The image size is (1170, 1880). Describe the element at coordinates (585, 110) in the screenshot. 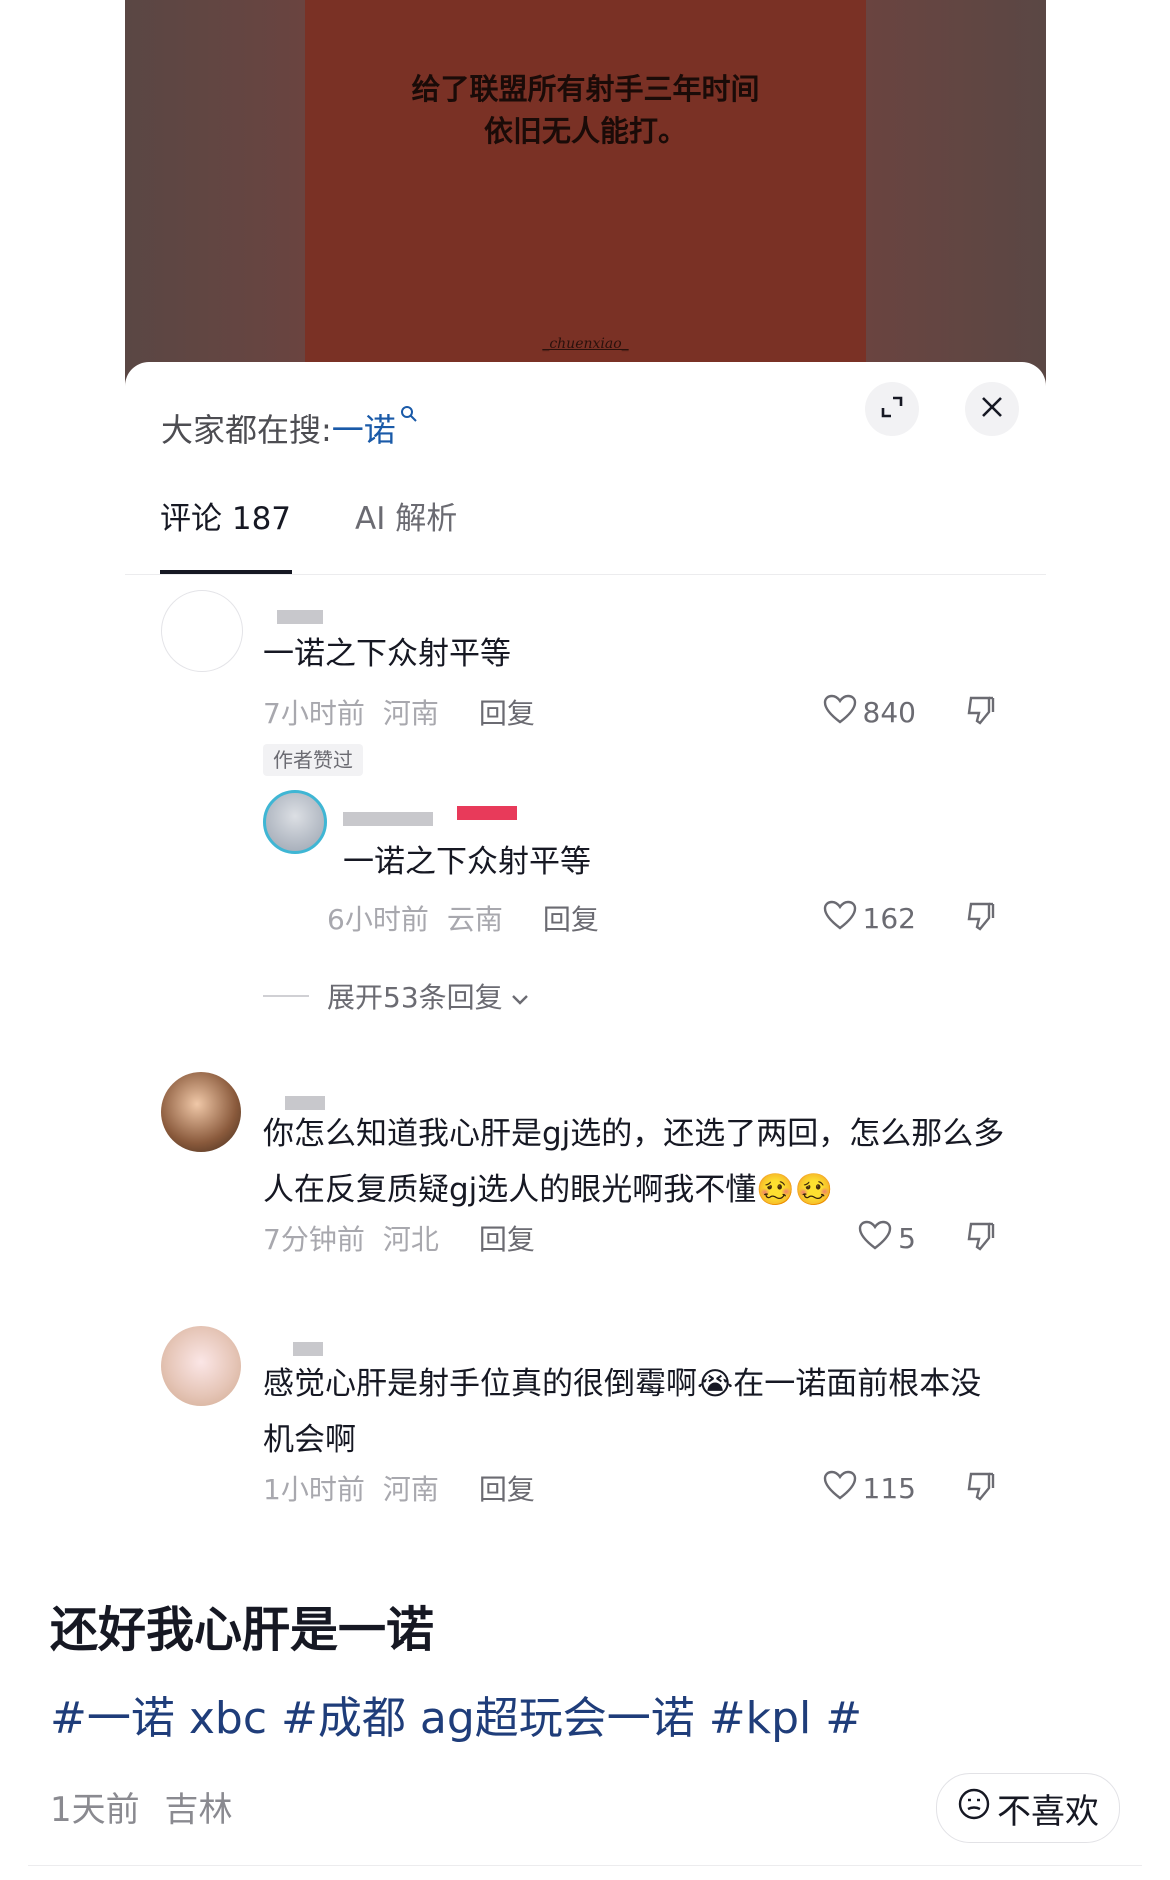

I see `video-caption: 给了联盟所有射手三年时间 依旧无人能打。` at that location.